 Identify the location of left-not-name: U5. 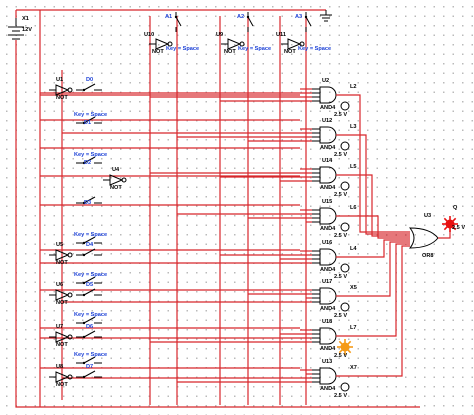
(60, 245).